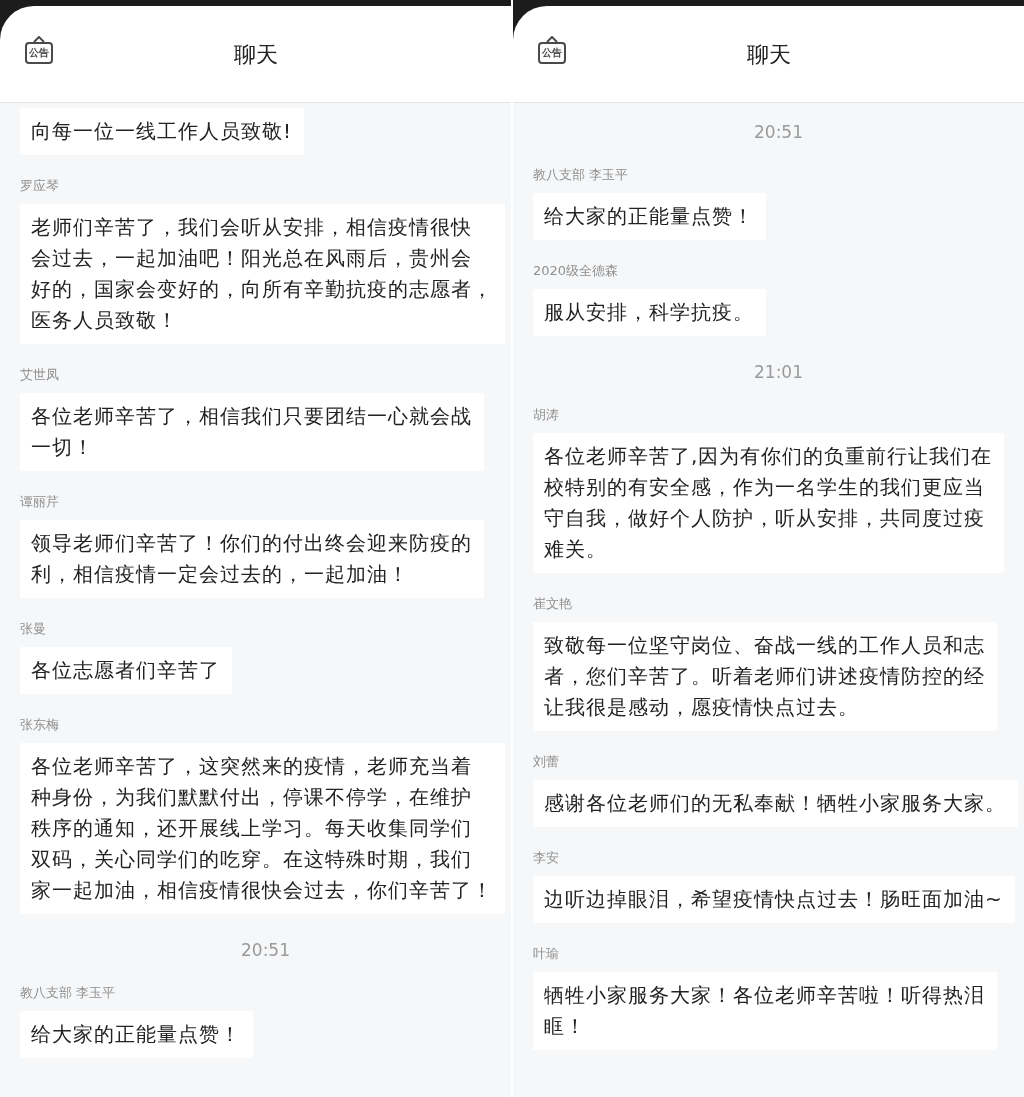 This screenshot has height=1097, width=1024. I want to click on message-text: 边听边掉眼泪，希望疫情快点过去！肠旺面加油~, so click(773, 899).